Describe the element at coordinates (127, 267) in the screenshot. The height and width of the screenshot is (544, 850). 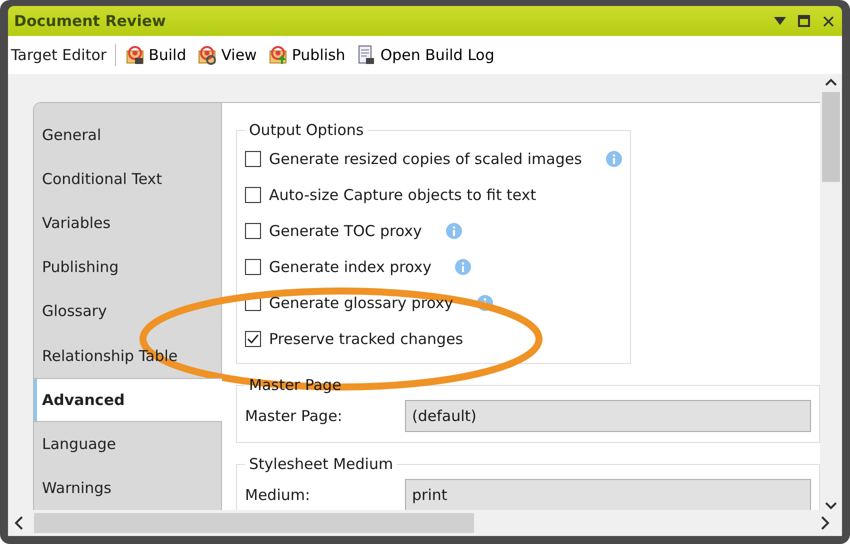
I see `tab: Publishing` at that location.